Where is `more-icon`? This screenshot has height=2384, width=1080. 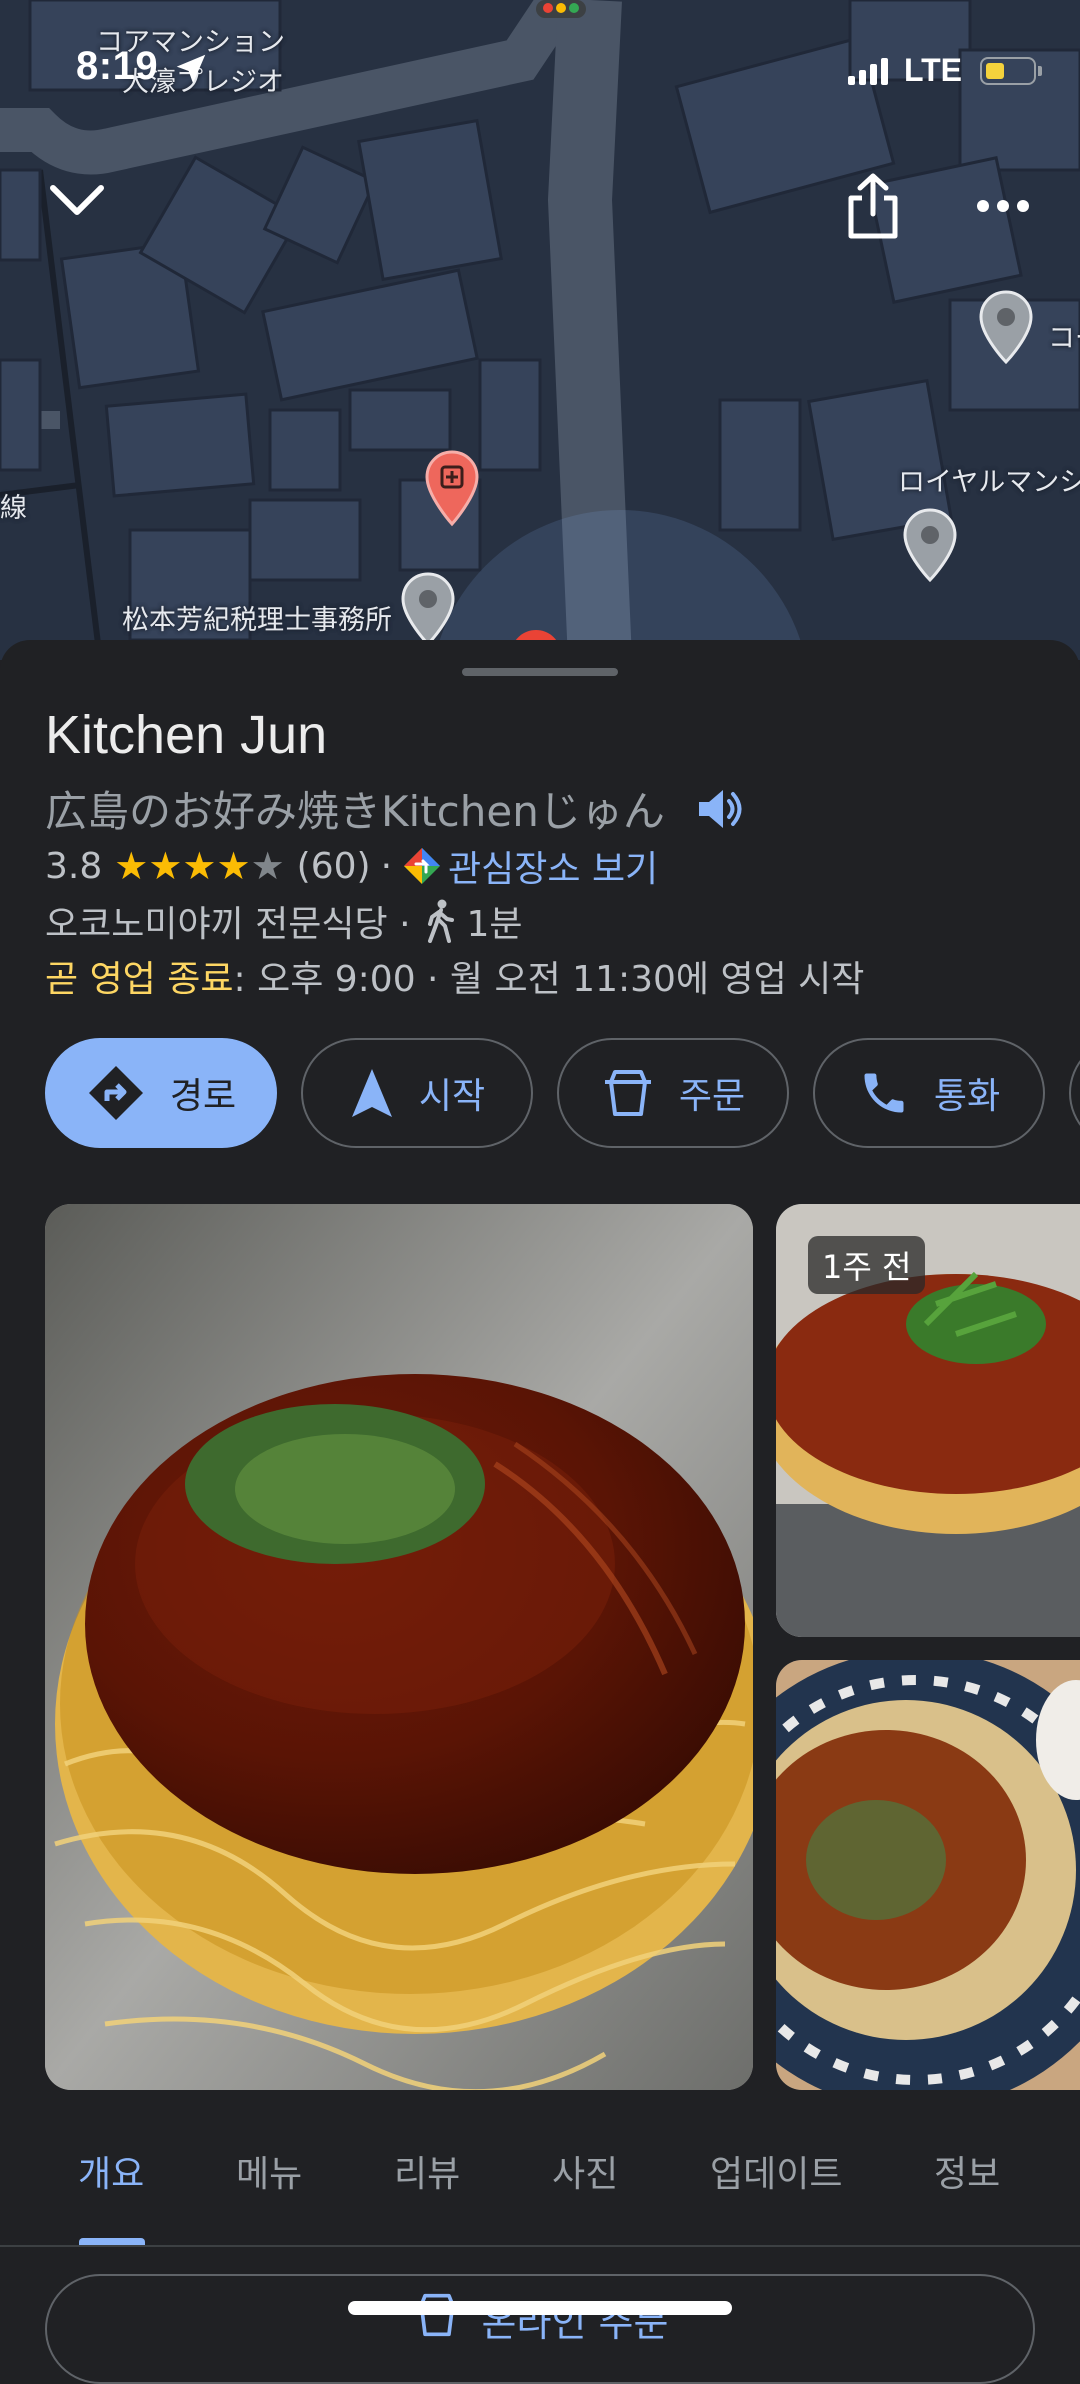
more-icon is located at coordinates (1003, 206).